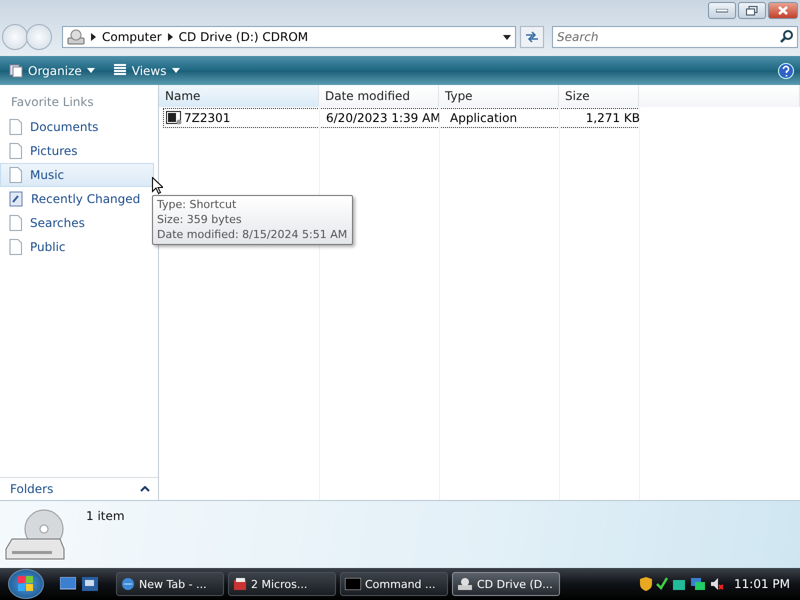 This screenshot has height=600, width=800. I want to click on clock: 11:01 PM, so click(762, 584).